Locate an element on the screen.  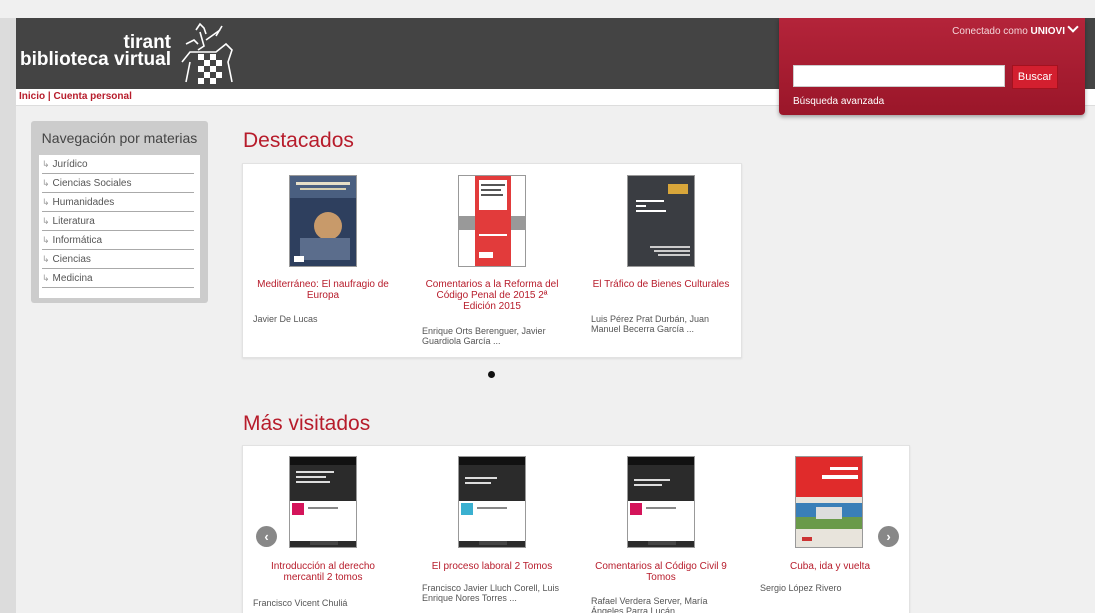
chevron-right-icon: › is located at coordinates (888, 536).